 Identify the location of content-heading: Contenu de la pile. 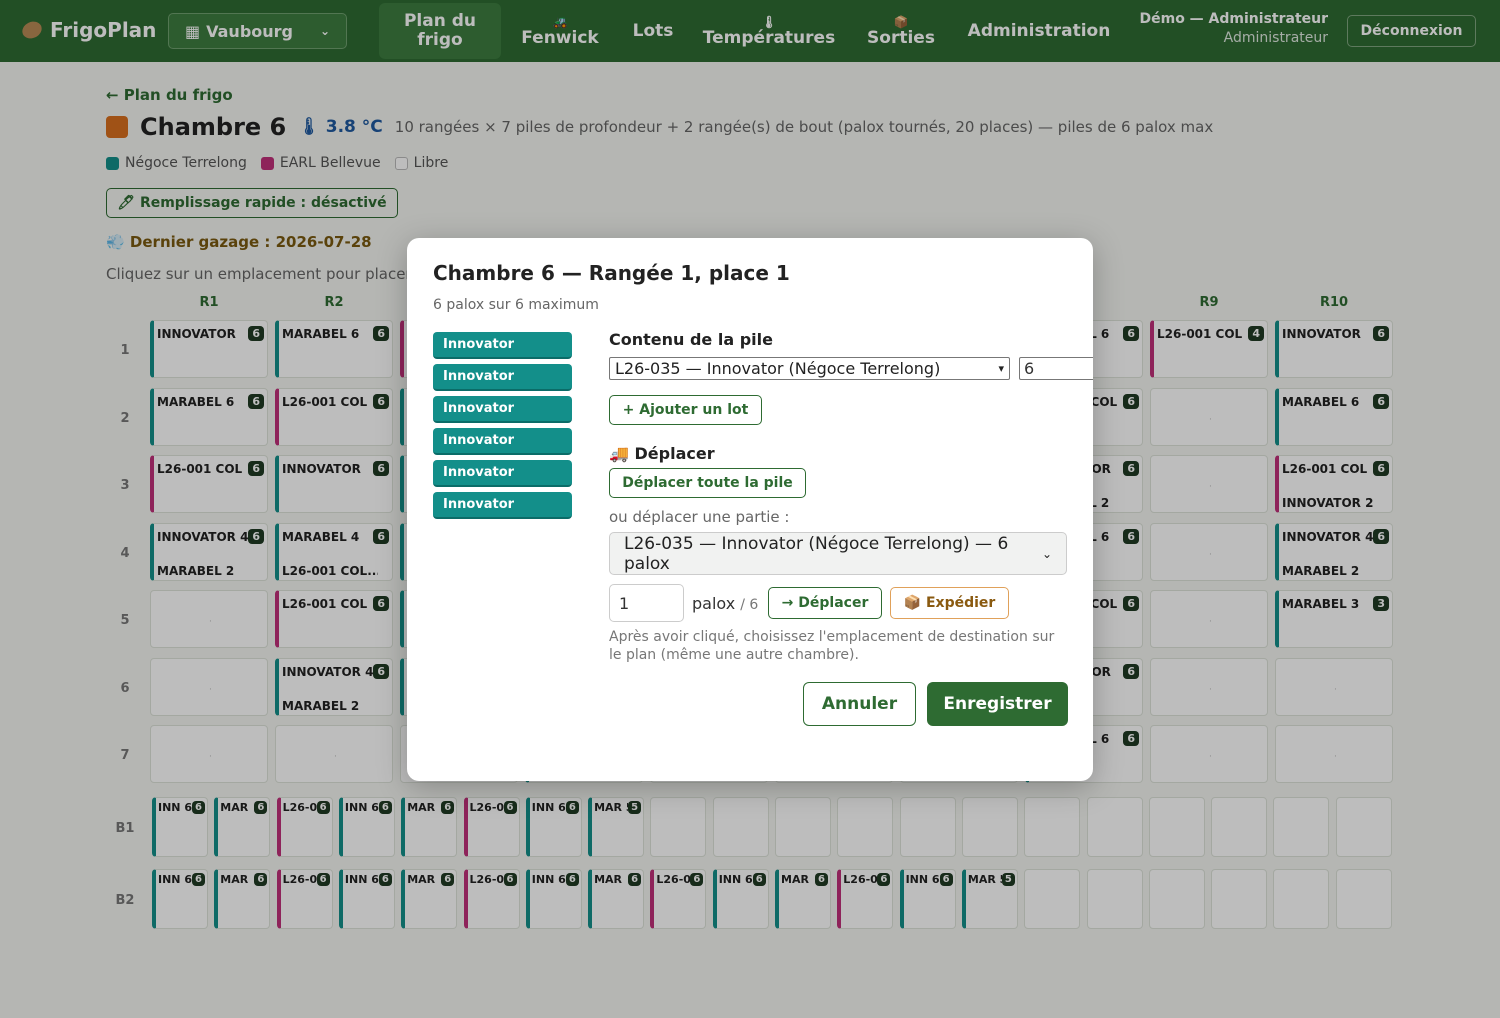
(691, 339).